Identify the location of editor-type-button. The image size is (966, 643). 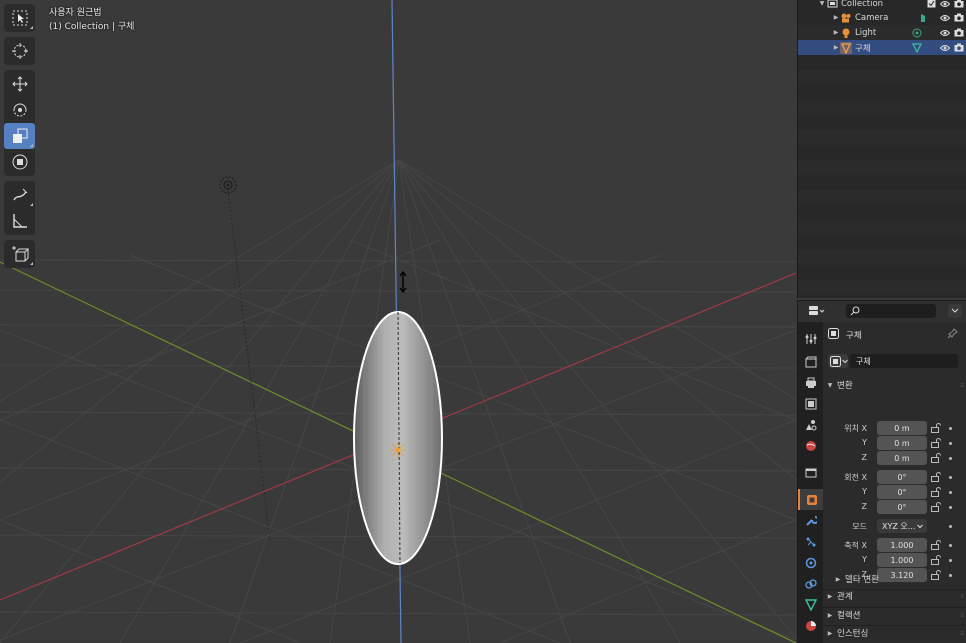
(817, 312).